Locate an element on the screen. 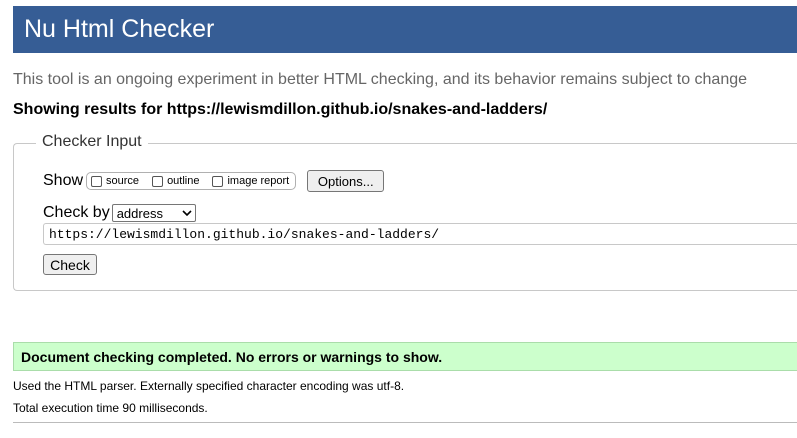 The height and width of the screenshot is (438, 797). show-source-option: source is located at coordinates (115, 181).